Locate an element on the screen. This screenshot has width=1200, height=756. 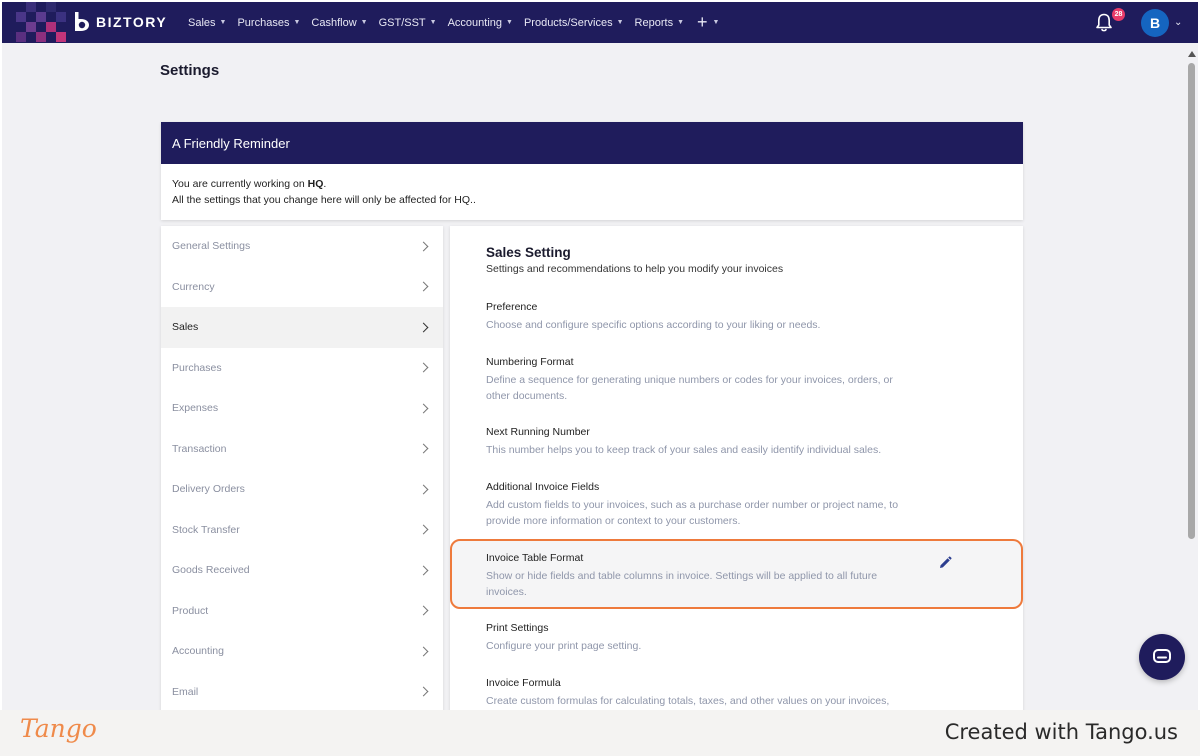
settings-menu-item-label: Purchases is located at coordinates (197, 367).